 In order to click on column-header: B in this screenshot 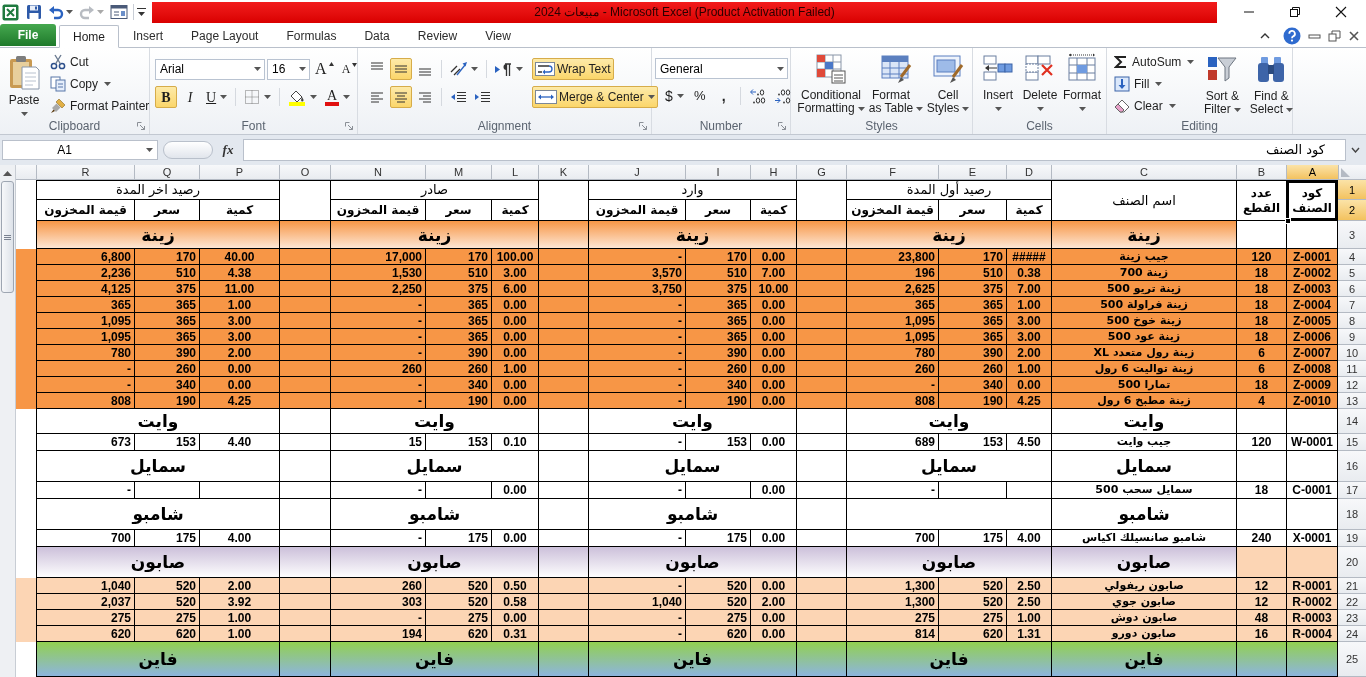, I will do `click(1261, 172)`.